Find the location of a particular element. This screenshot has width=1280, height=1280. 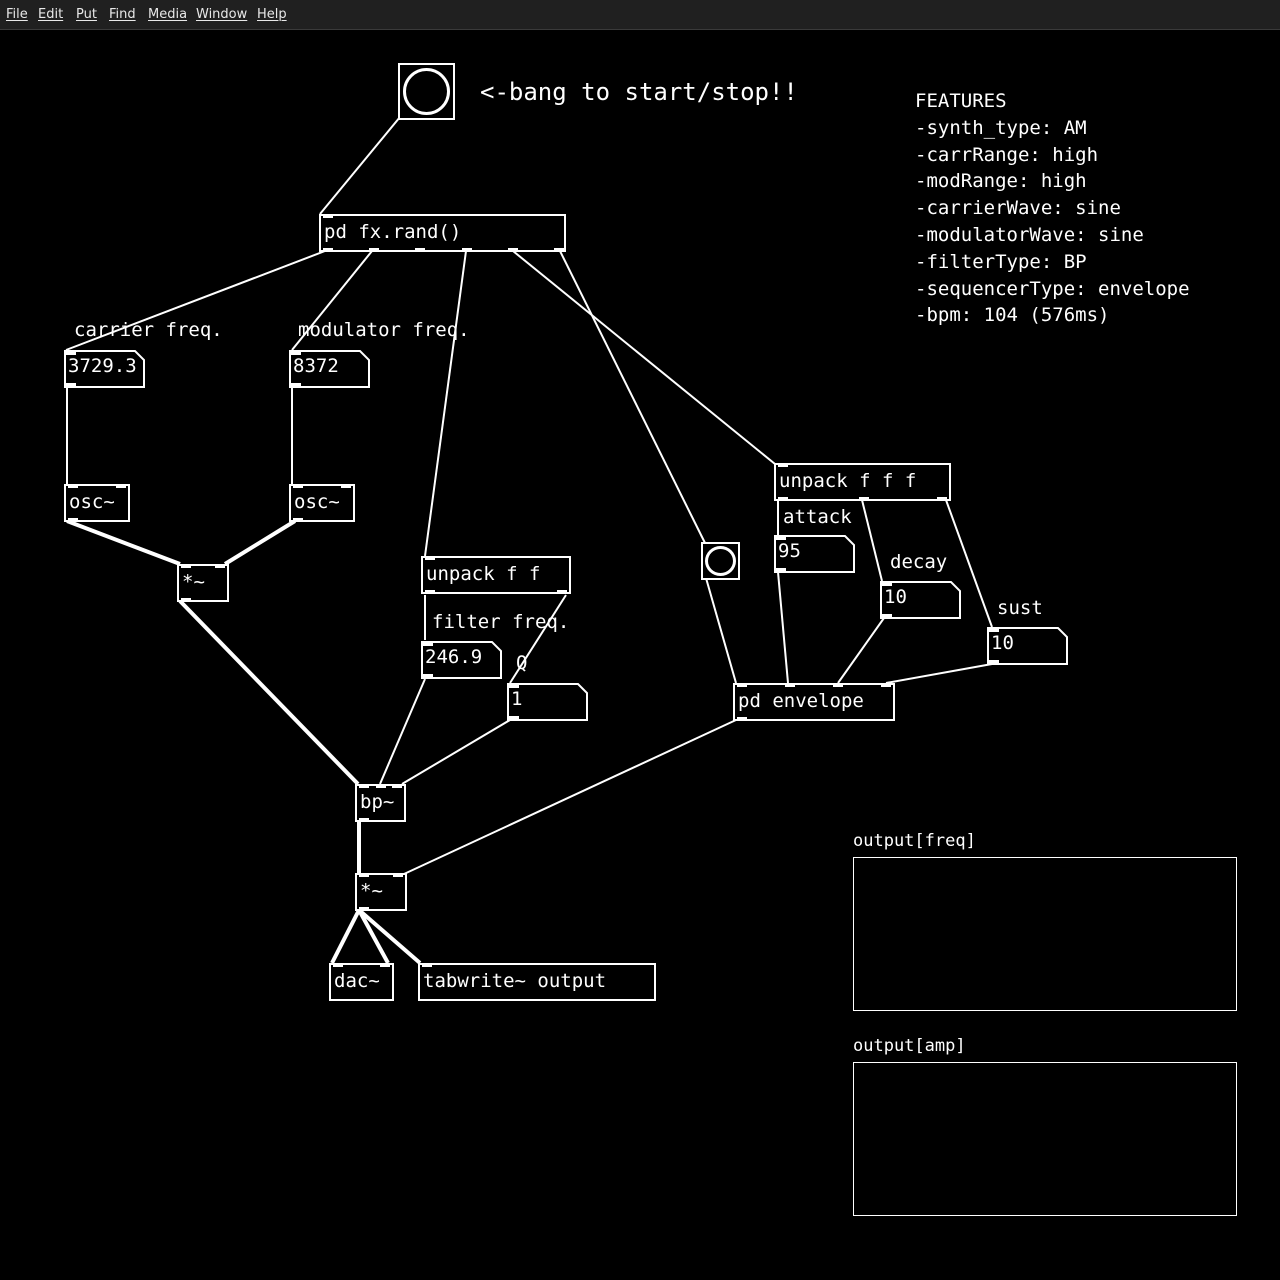

dac-object: dac~ is located at coordinates (361, 982).